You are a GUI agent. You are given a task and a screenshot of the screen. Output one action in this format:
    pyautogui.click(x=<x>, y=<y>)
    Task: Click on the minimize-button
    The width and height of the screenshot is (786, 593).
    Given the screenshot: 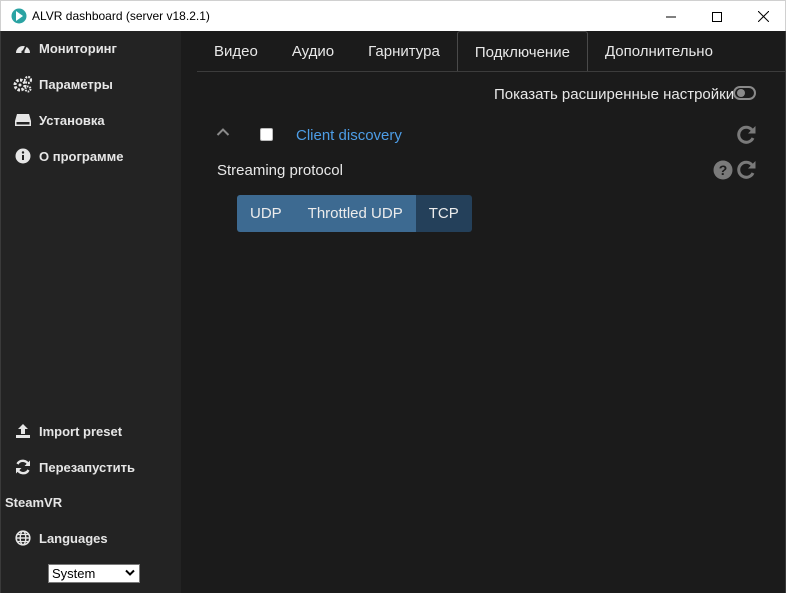 What is the action you would take?
    pyautogui.click(x=671, y=16)
    